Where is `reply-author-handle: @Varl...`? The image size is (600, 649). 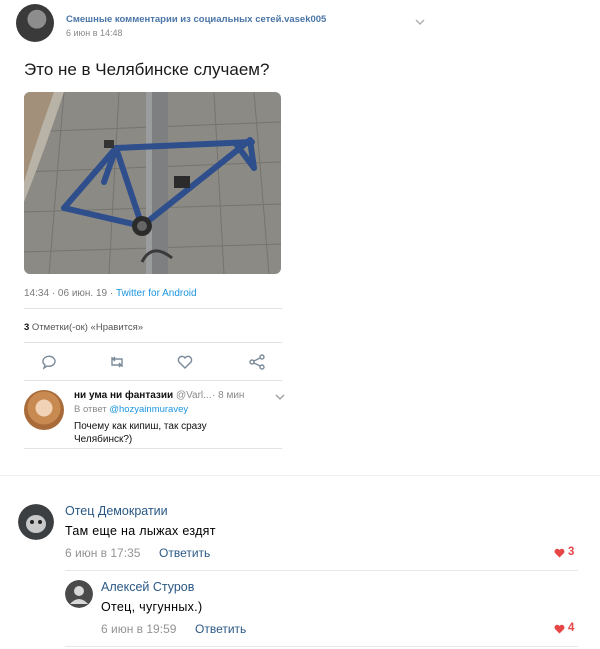
reply-author-handle: @Varl... is located at coordinates (192, 395).